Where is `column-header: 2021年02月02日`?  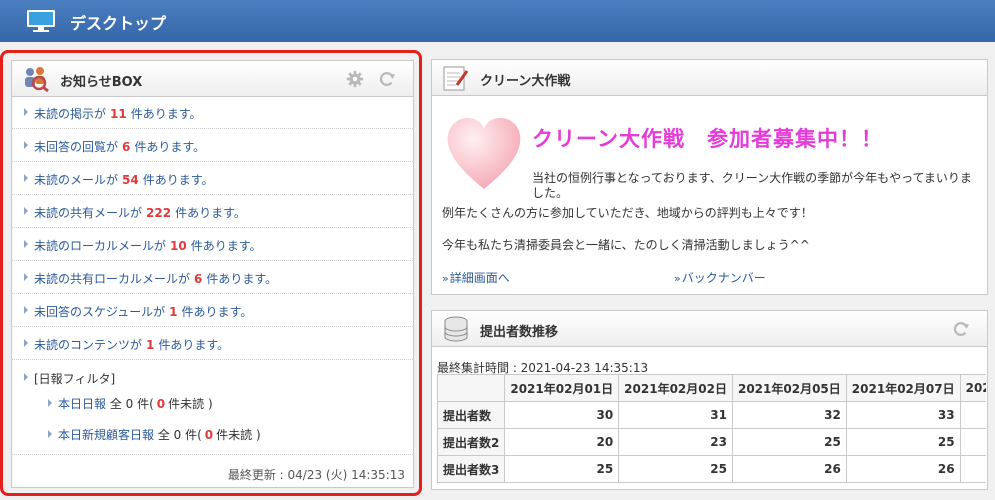 column-header: 2021年02月02日 is located at coordinates (675, 388).